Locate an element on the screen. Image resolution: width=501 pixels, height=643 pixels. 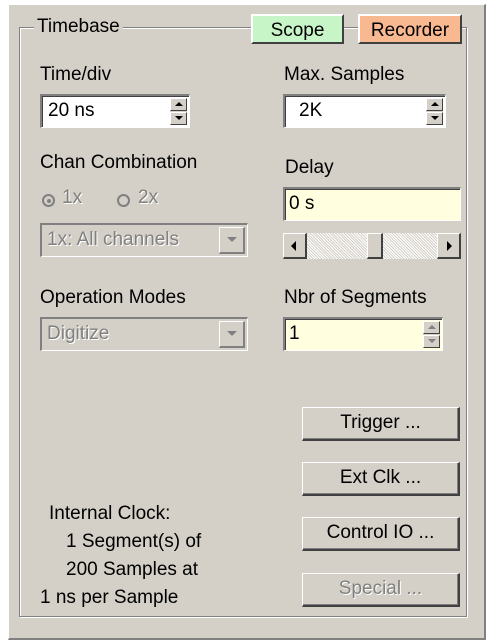
delay-field: 0 s is located at coordinates (372, 204).